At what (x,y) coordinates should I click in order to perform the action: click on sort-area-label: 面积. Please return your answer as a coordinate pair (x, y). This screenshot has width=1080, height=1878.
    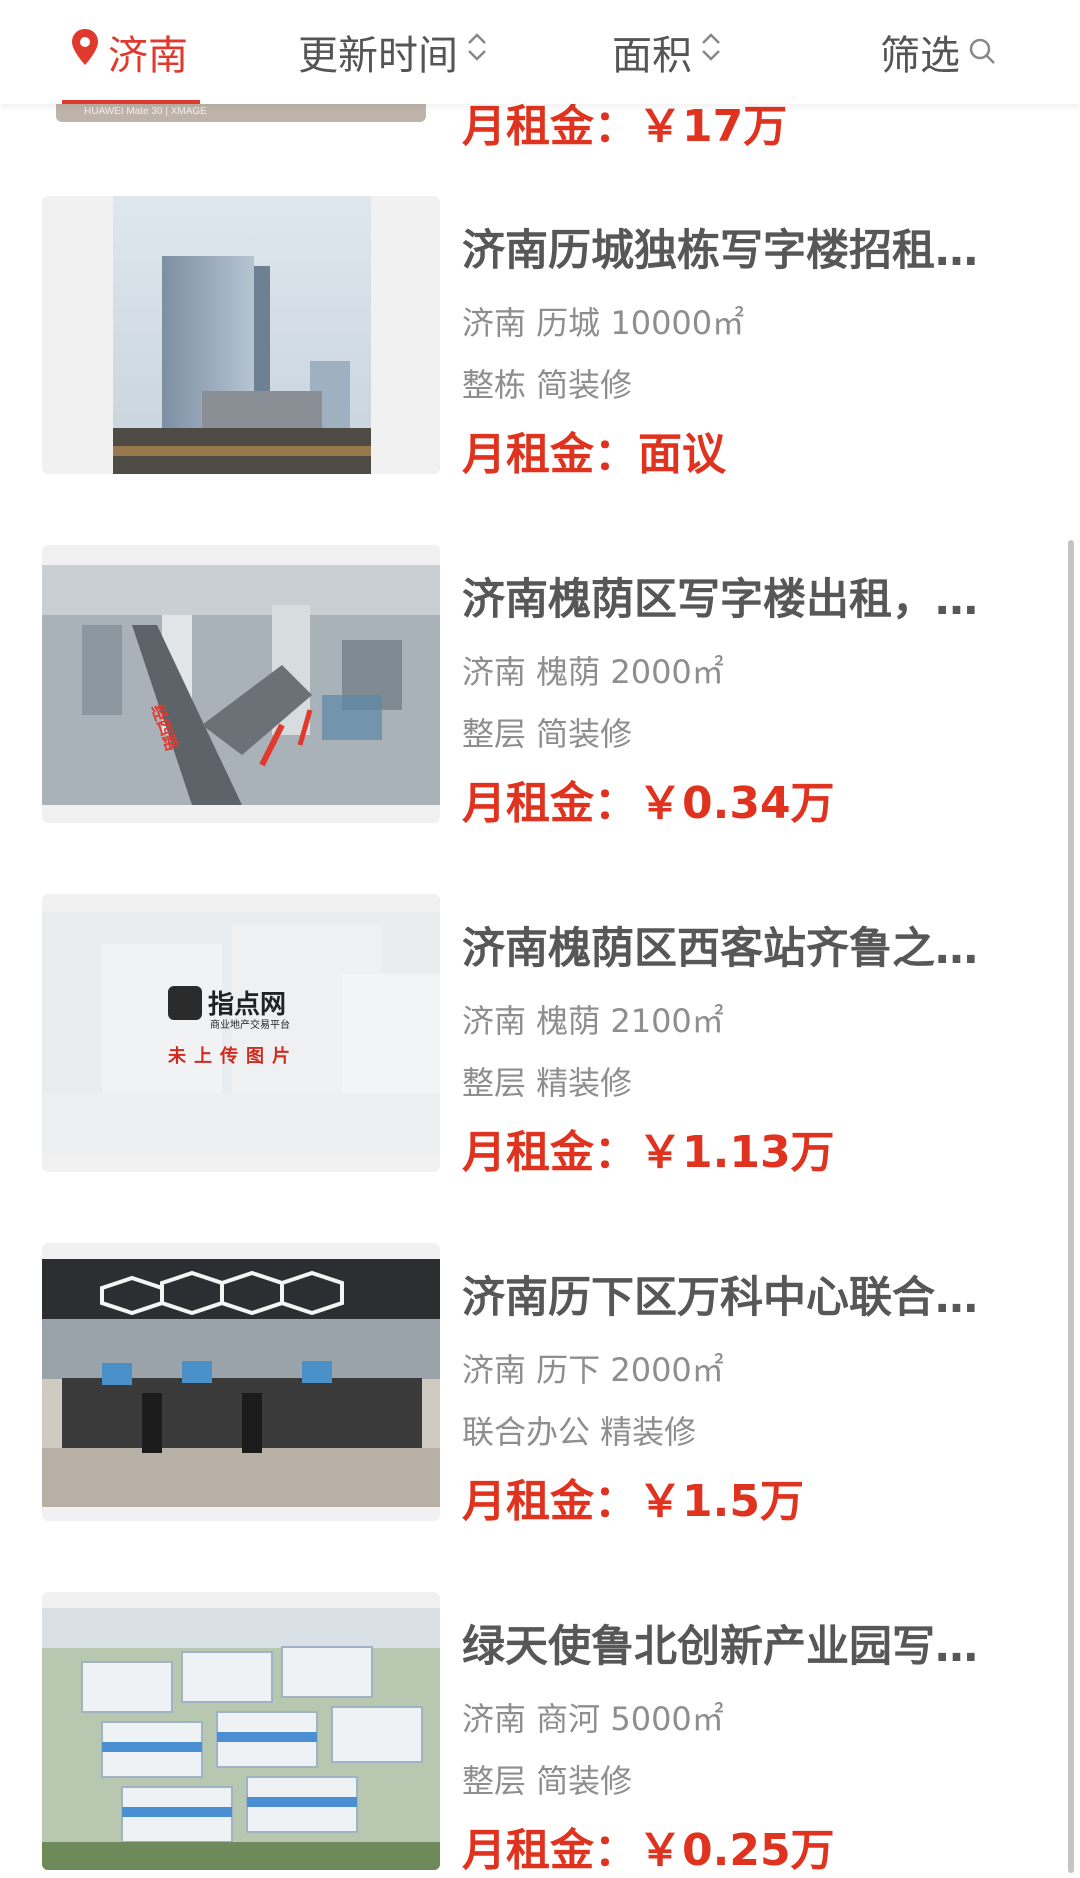
    Looking at the image, I should click on (652, 56).